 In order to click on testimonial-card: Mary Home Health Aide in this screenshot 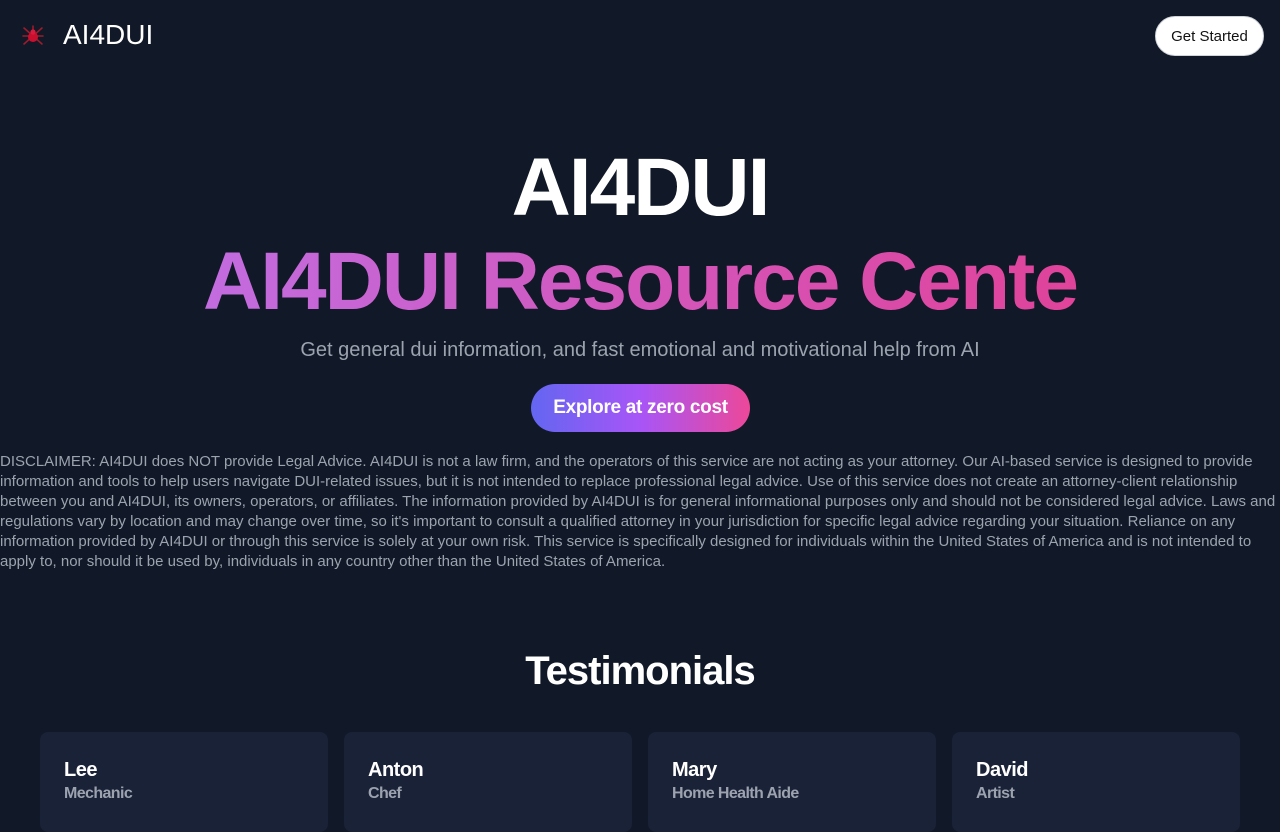, I will do `click(792, 782)`.